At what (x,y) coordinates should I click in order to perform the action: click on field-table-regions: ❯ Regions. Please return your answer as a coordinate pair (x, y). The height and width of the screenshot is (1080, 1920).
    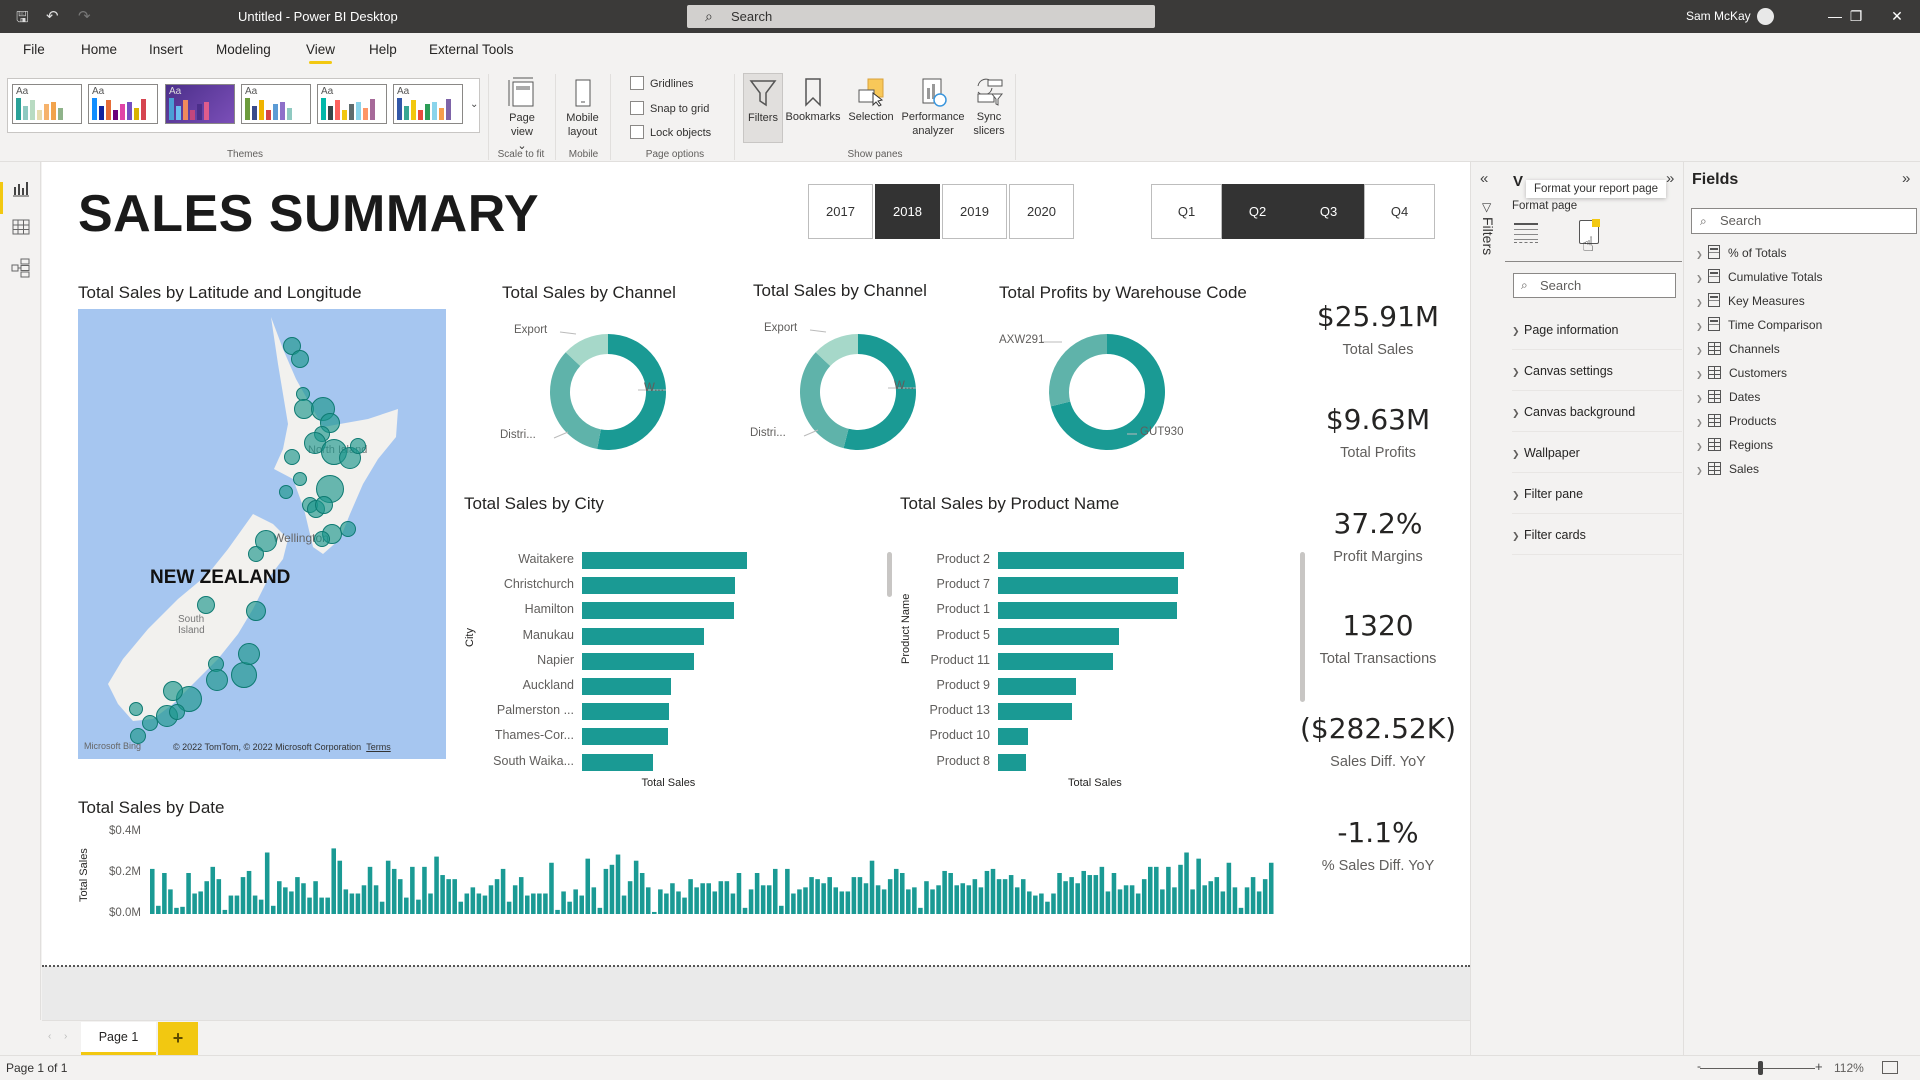
    Looking at the image, I should click on (1734, 445).